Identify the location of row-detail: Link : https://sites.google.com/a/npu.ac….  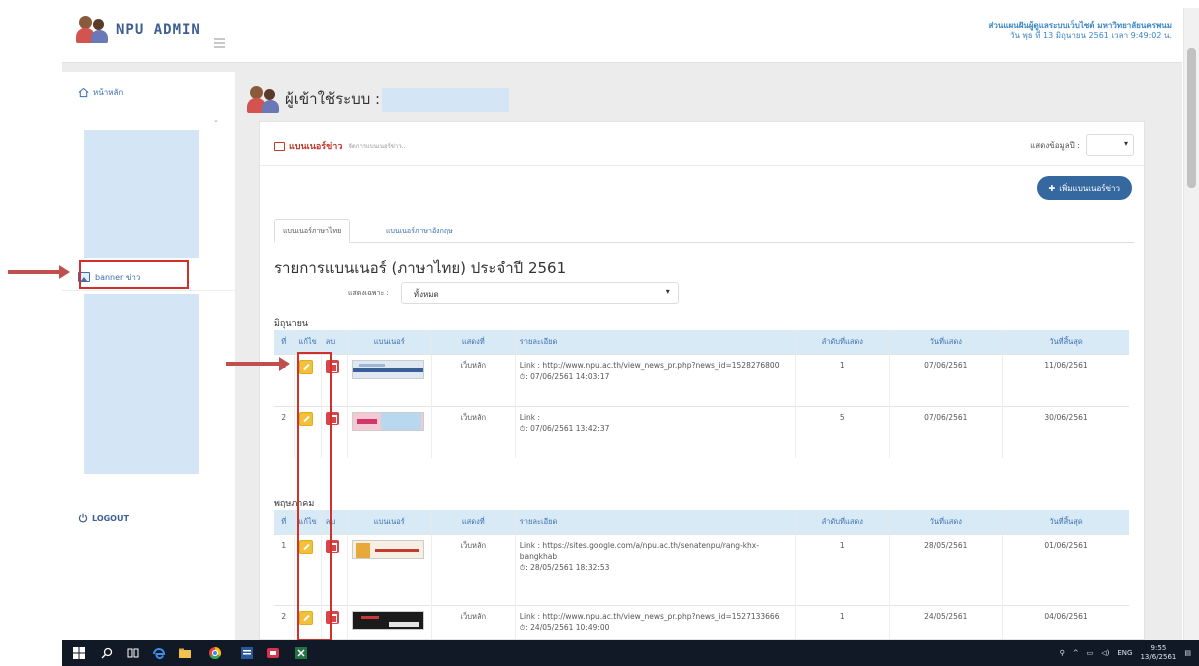
(655, 569).